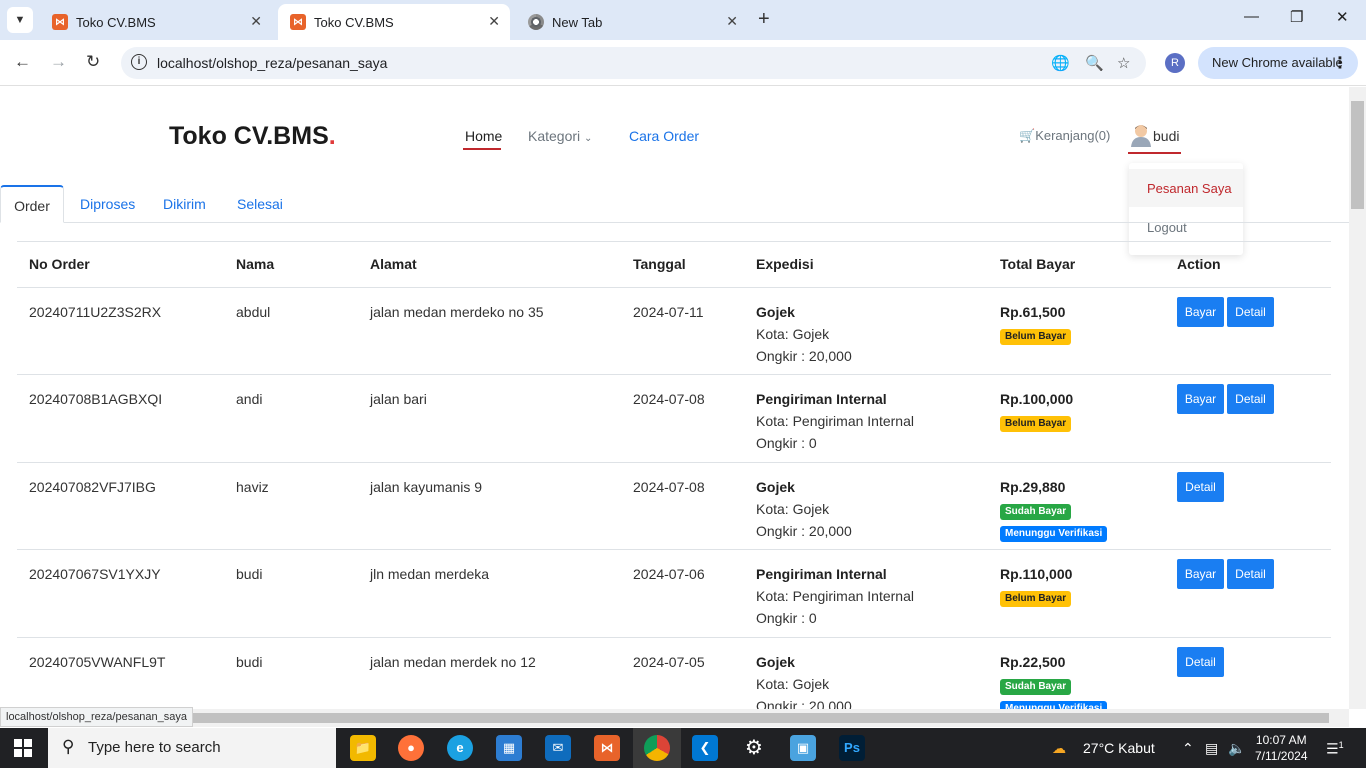  Describe the element at coordinates (1357, 398) in the screenshot. I see `vertical-scrollbar` at that location.